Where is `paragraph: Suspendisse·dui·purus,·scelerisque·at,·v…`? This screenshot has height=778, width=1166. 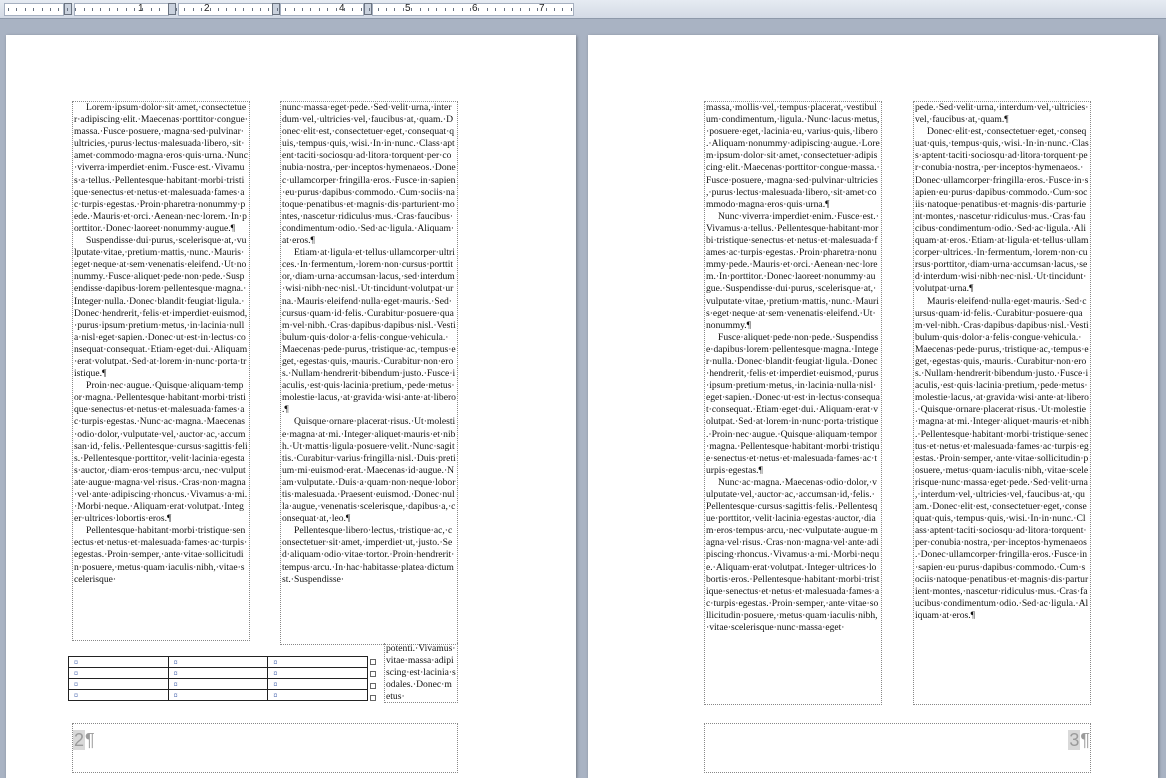 paragraph: Suspendisse·dui·purus,·scelerisque·at,·v… is located at coordinates (161, 307).